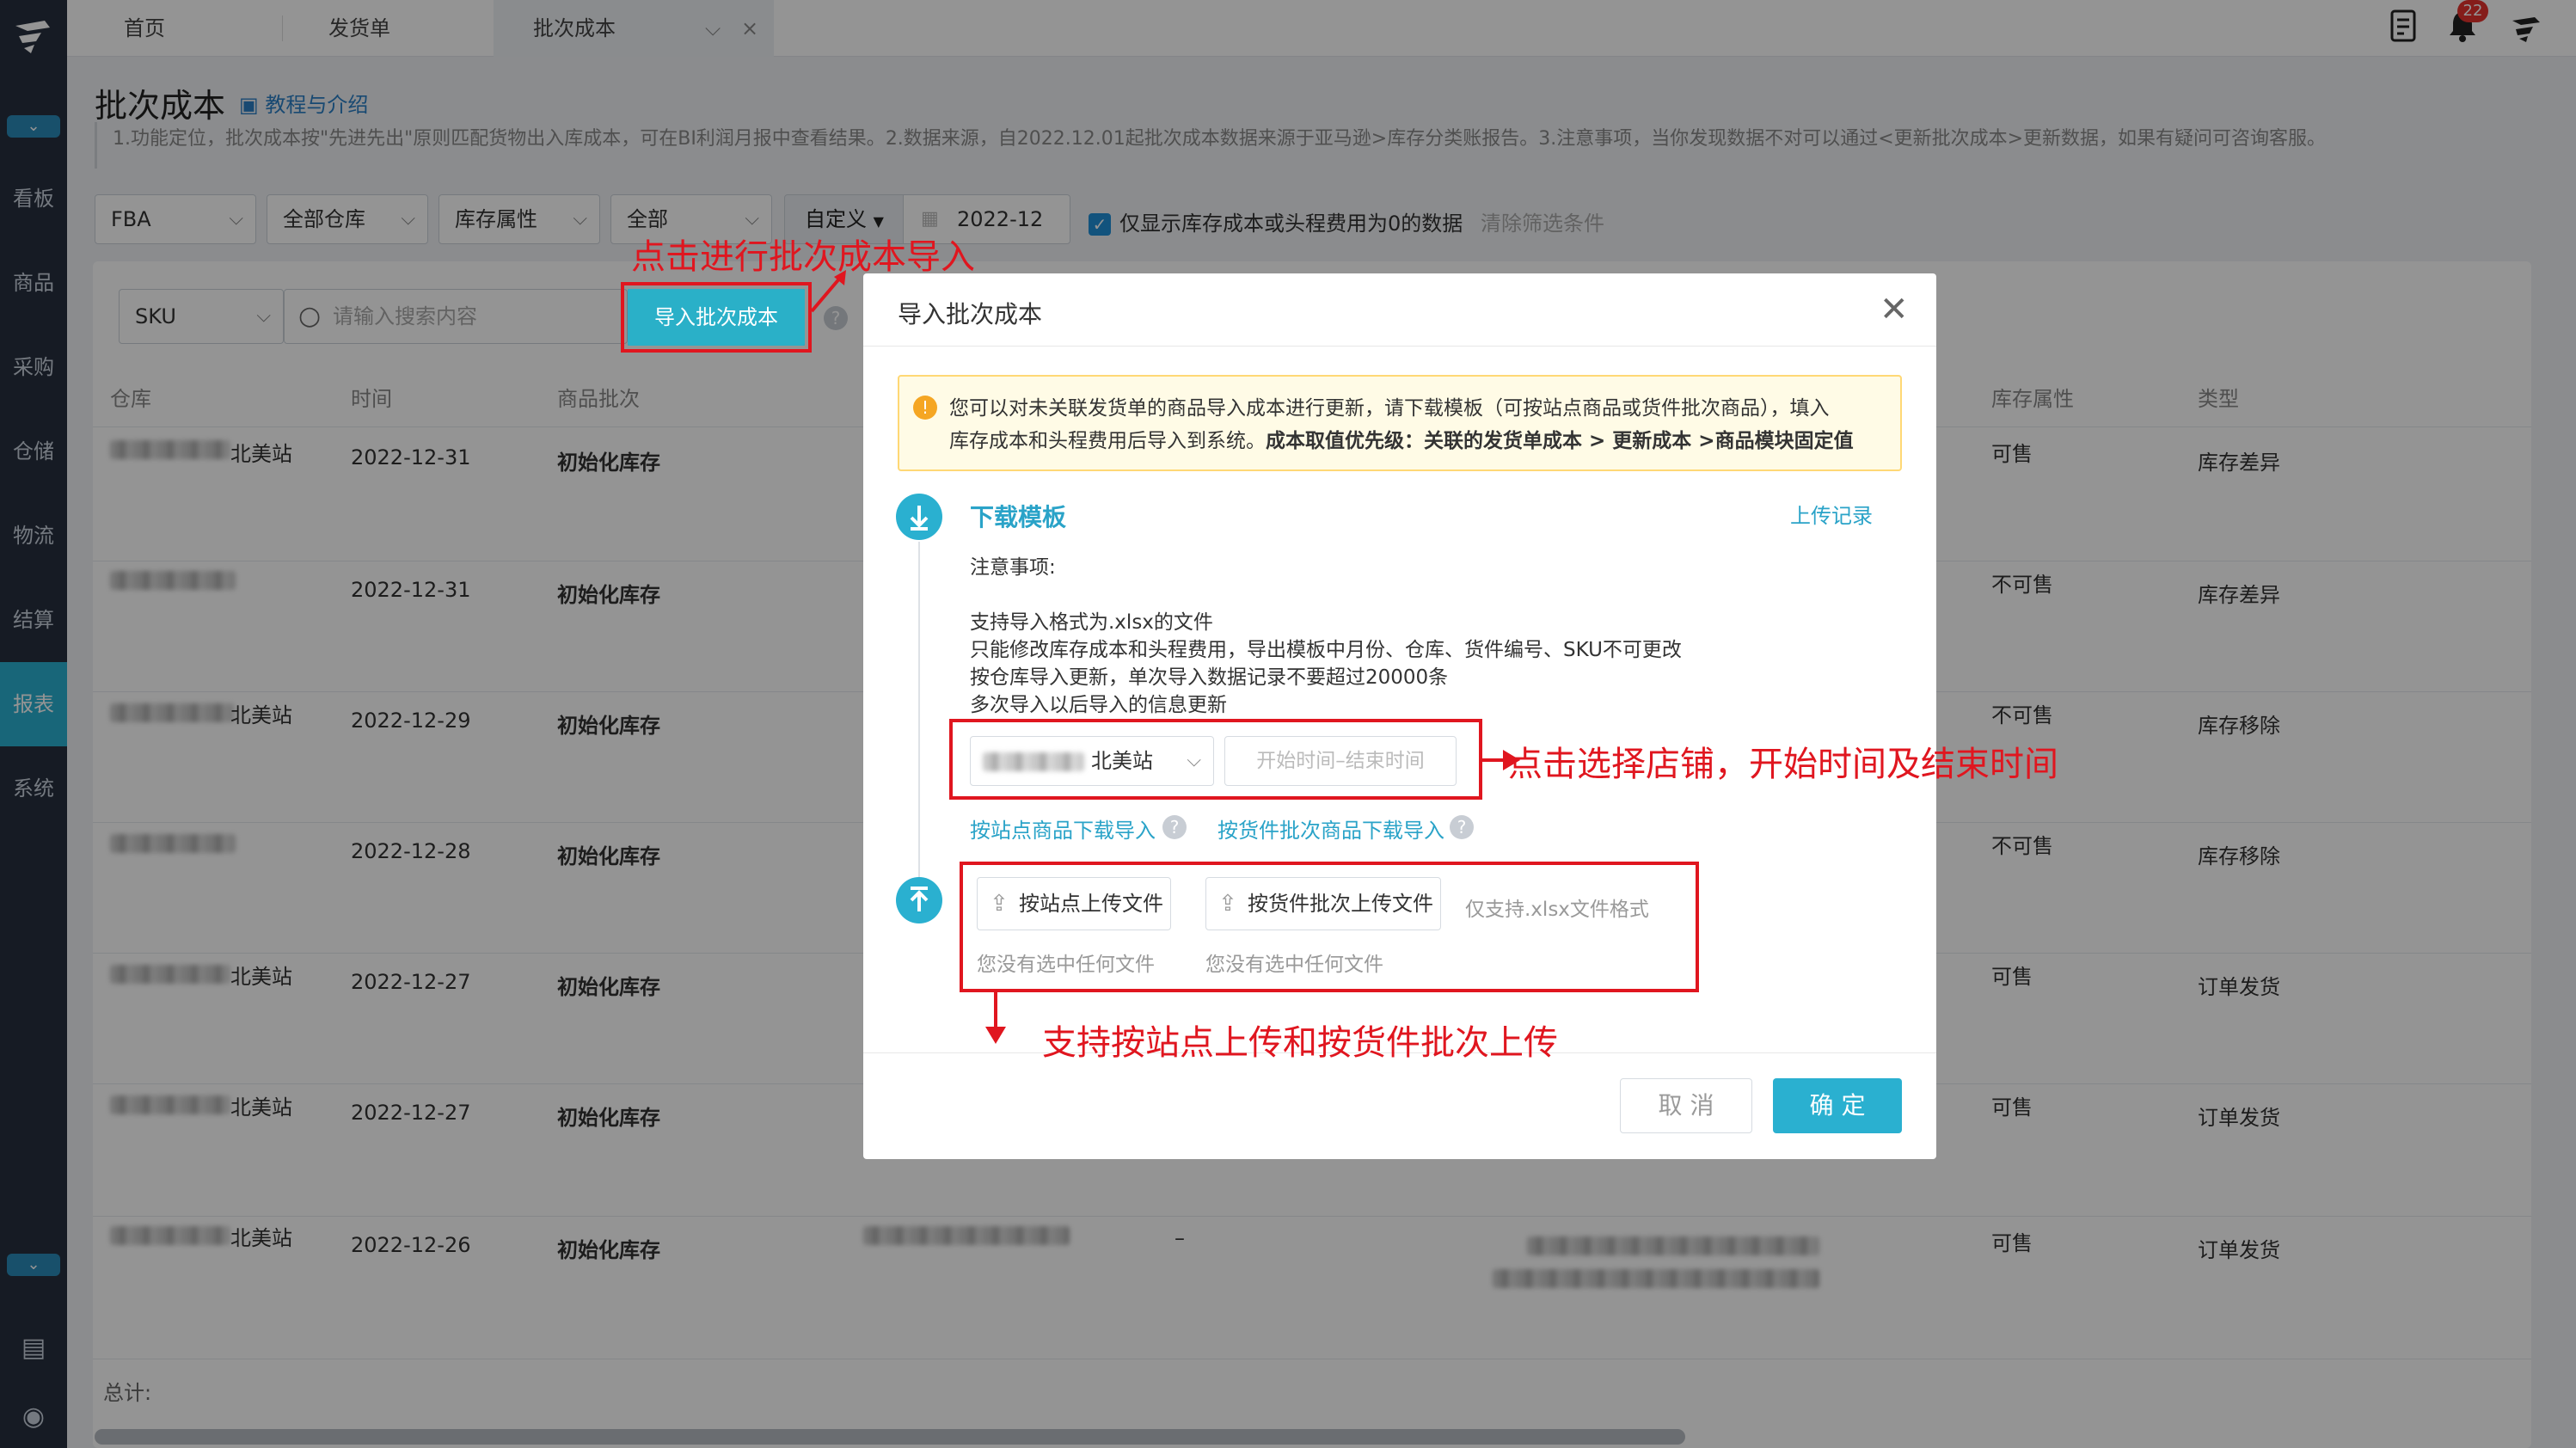  What do you see at coordinates (1091, 622) in the screenshot?
I see `note-item: 支持导入格式为.xlsx的文件` at bounding box center [1091, 622].